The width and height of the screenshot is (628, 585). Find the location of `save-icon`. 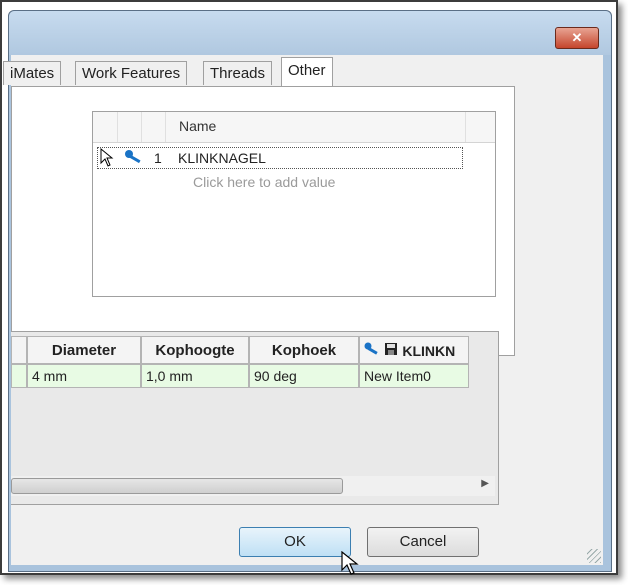

save-icon is located at coordinates (391, 350).